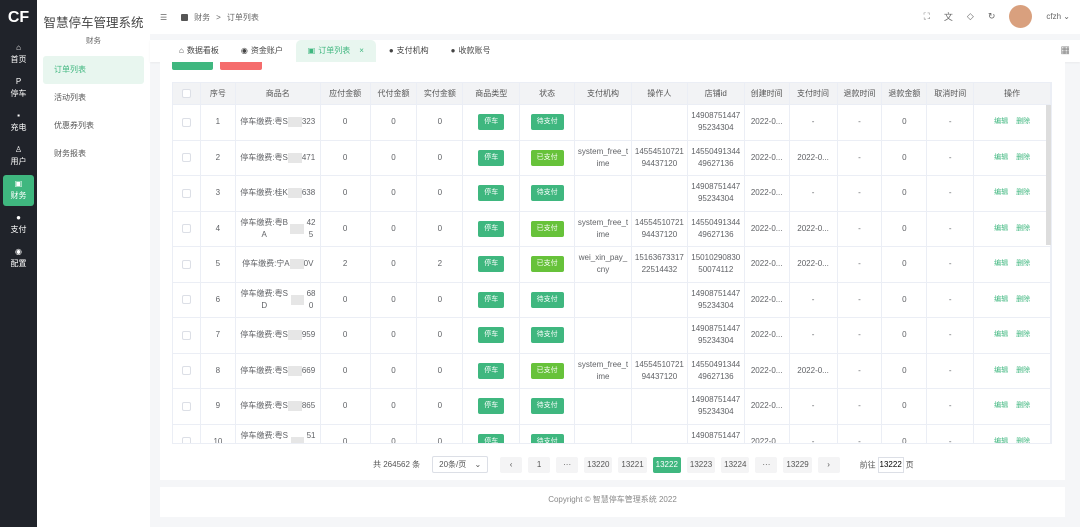 Image resolution: width=1080 pixels, height=527 pixels. I want to click on charge-icon: ▪, so click(18, 115).